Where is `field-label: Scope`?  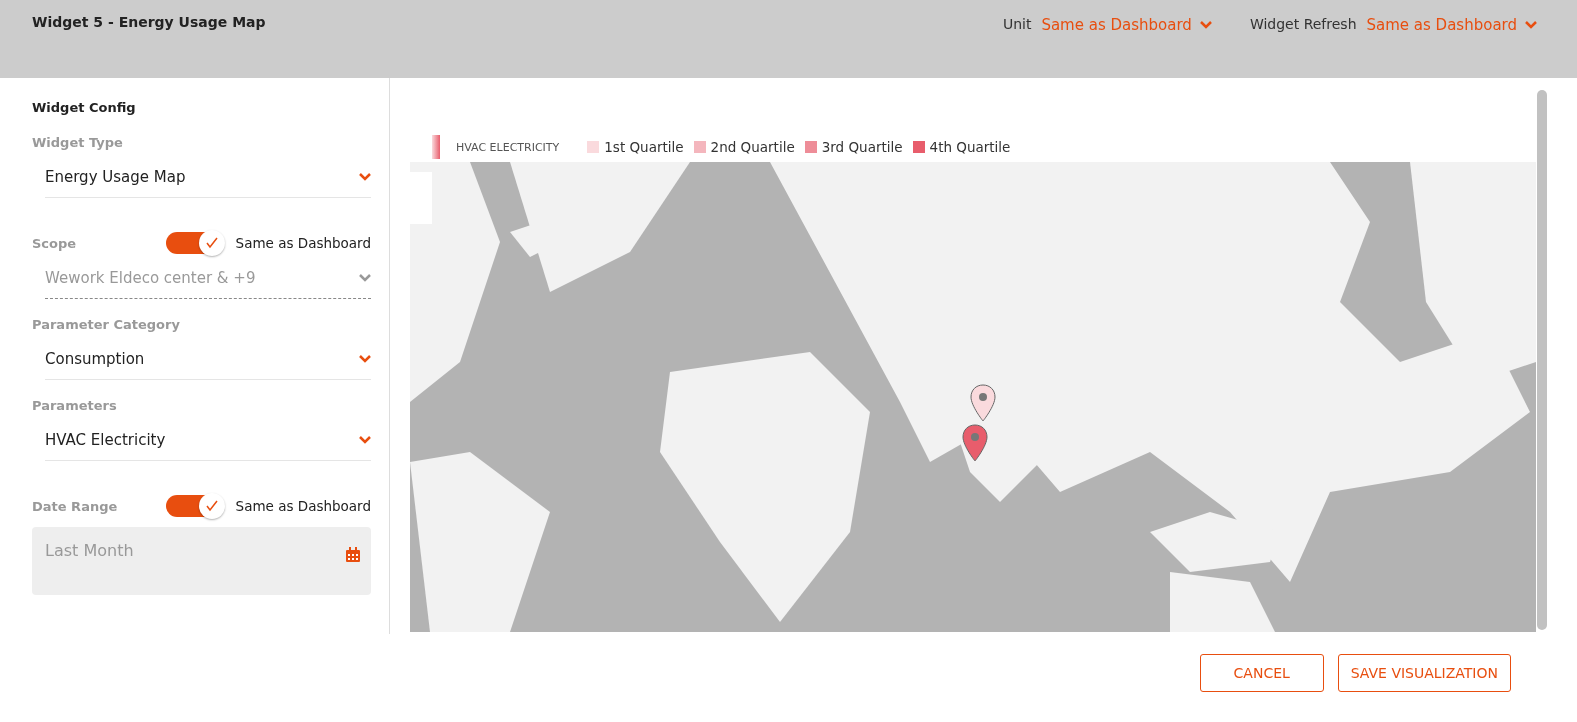 field-label: Scope is located at coordinates (54, 243).